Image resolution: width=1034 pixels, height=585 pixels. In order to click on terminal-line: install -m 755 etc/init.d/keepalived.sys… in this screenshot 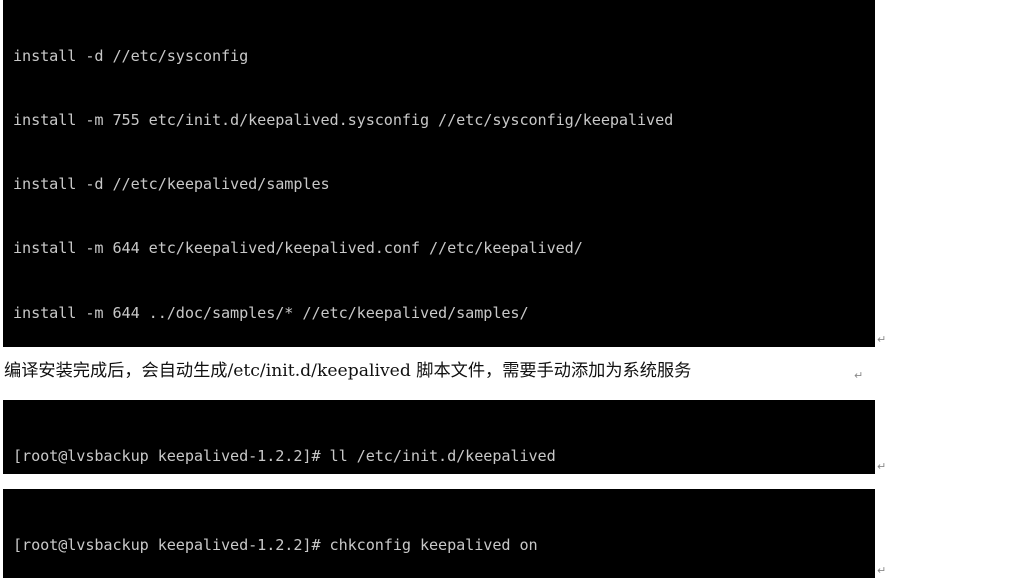, I will do `click(343, 120)`.